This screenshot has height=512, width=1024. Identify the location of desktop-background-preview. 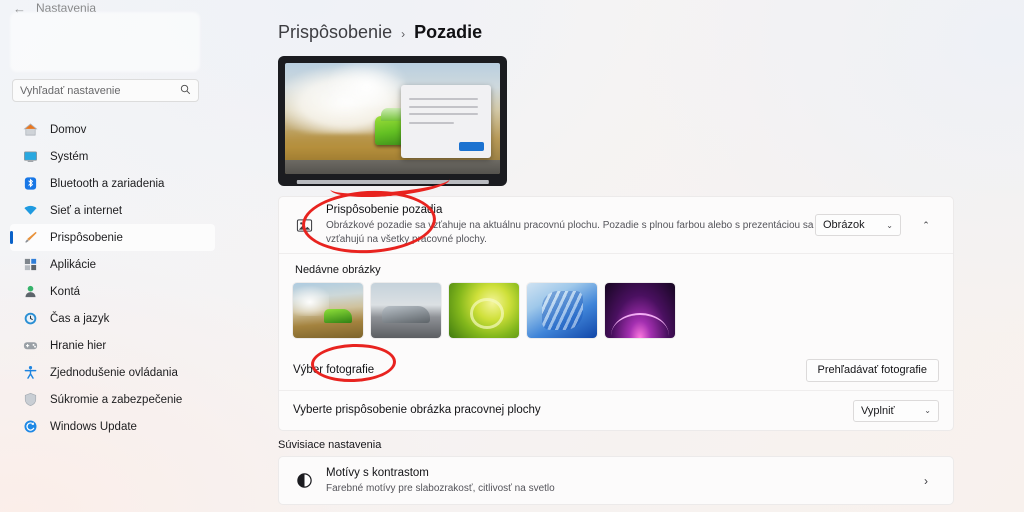
(392, 121).